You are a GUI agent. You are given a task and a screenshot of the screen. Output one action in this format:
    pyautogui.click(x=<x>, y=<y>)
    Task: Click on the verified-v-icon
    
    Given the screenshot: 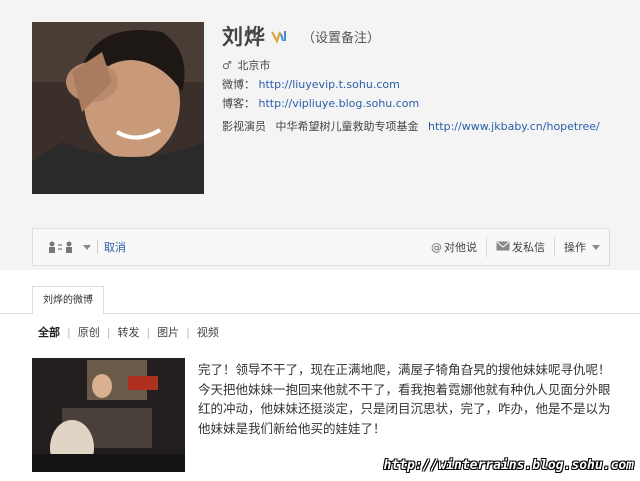 What is the action you would take?
    pyautogui.click(x=280, y=36)
    